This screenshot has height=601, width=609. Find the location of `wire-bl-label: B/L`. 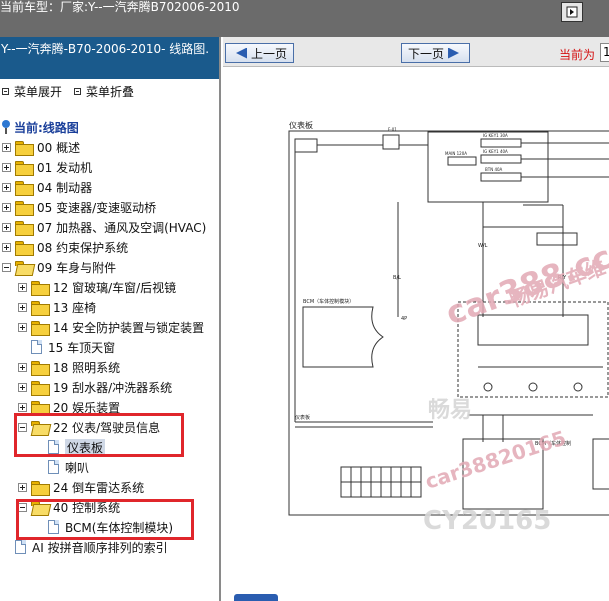

wire-bl-label: B/L is located at coordinates (397, 278).